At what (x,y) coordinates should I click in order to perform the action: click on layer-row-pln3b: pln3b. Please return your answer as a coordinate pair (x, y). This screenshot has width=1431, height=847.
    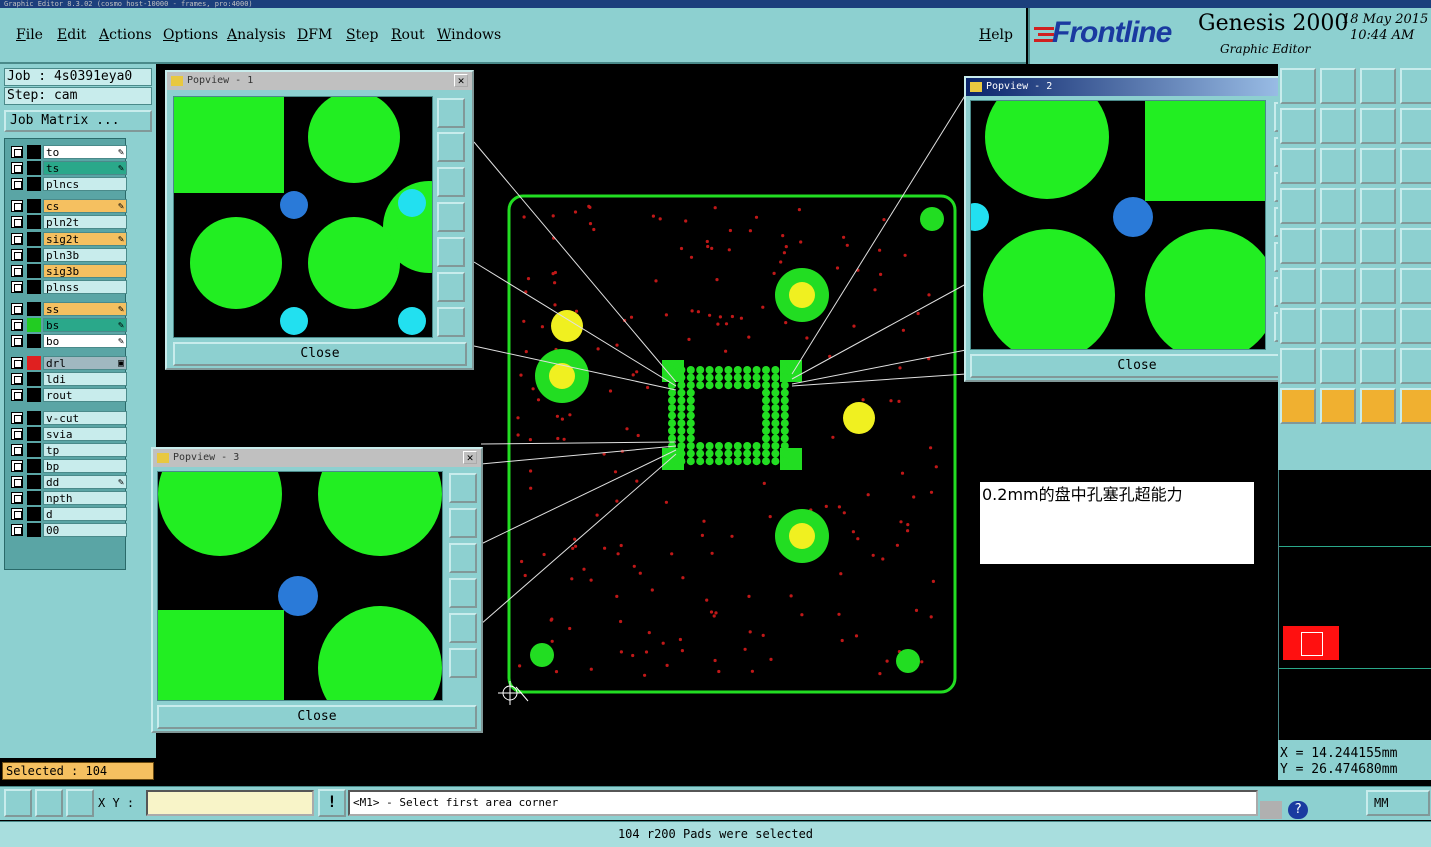
    Looking at the image, I should click on (68, 254).